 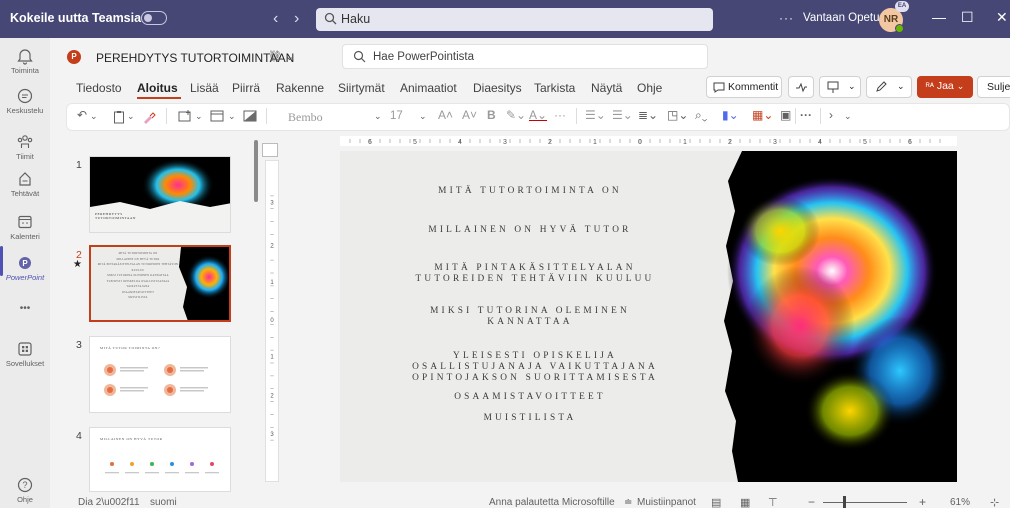 What do you see at coordinates (762, 115) in the screenshot?
I see `ideas-icon: ▦⌄` at bounding box center [762, 115].